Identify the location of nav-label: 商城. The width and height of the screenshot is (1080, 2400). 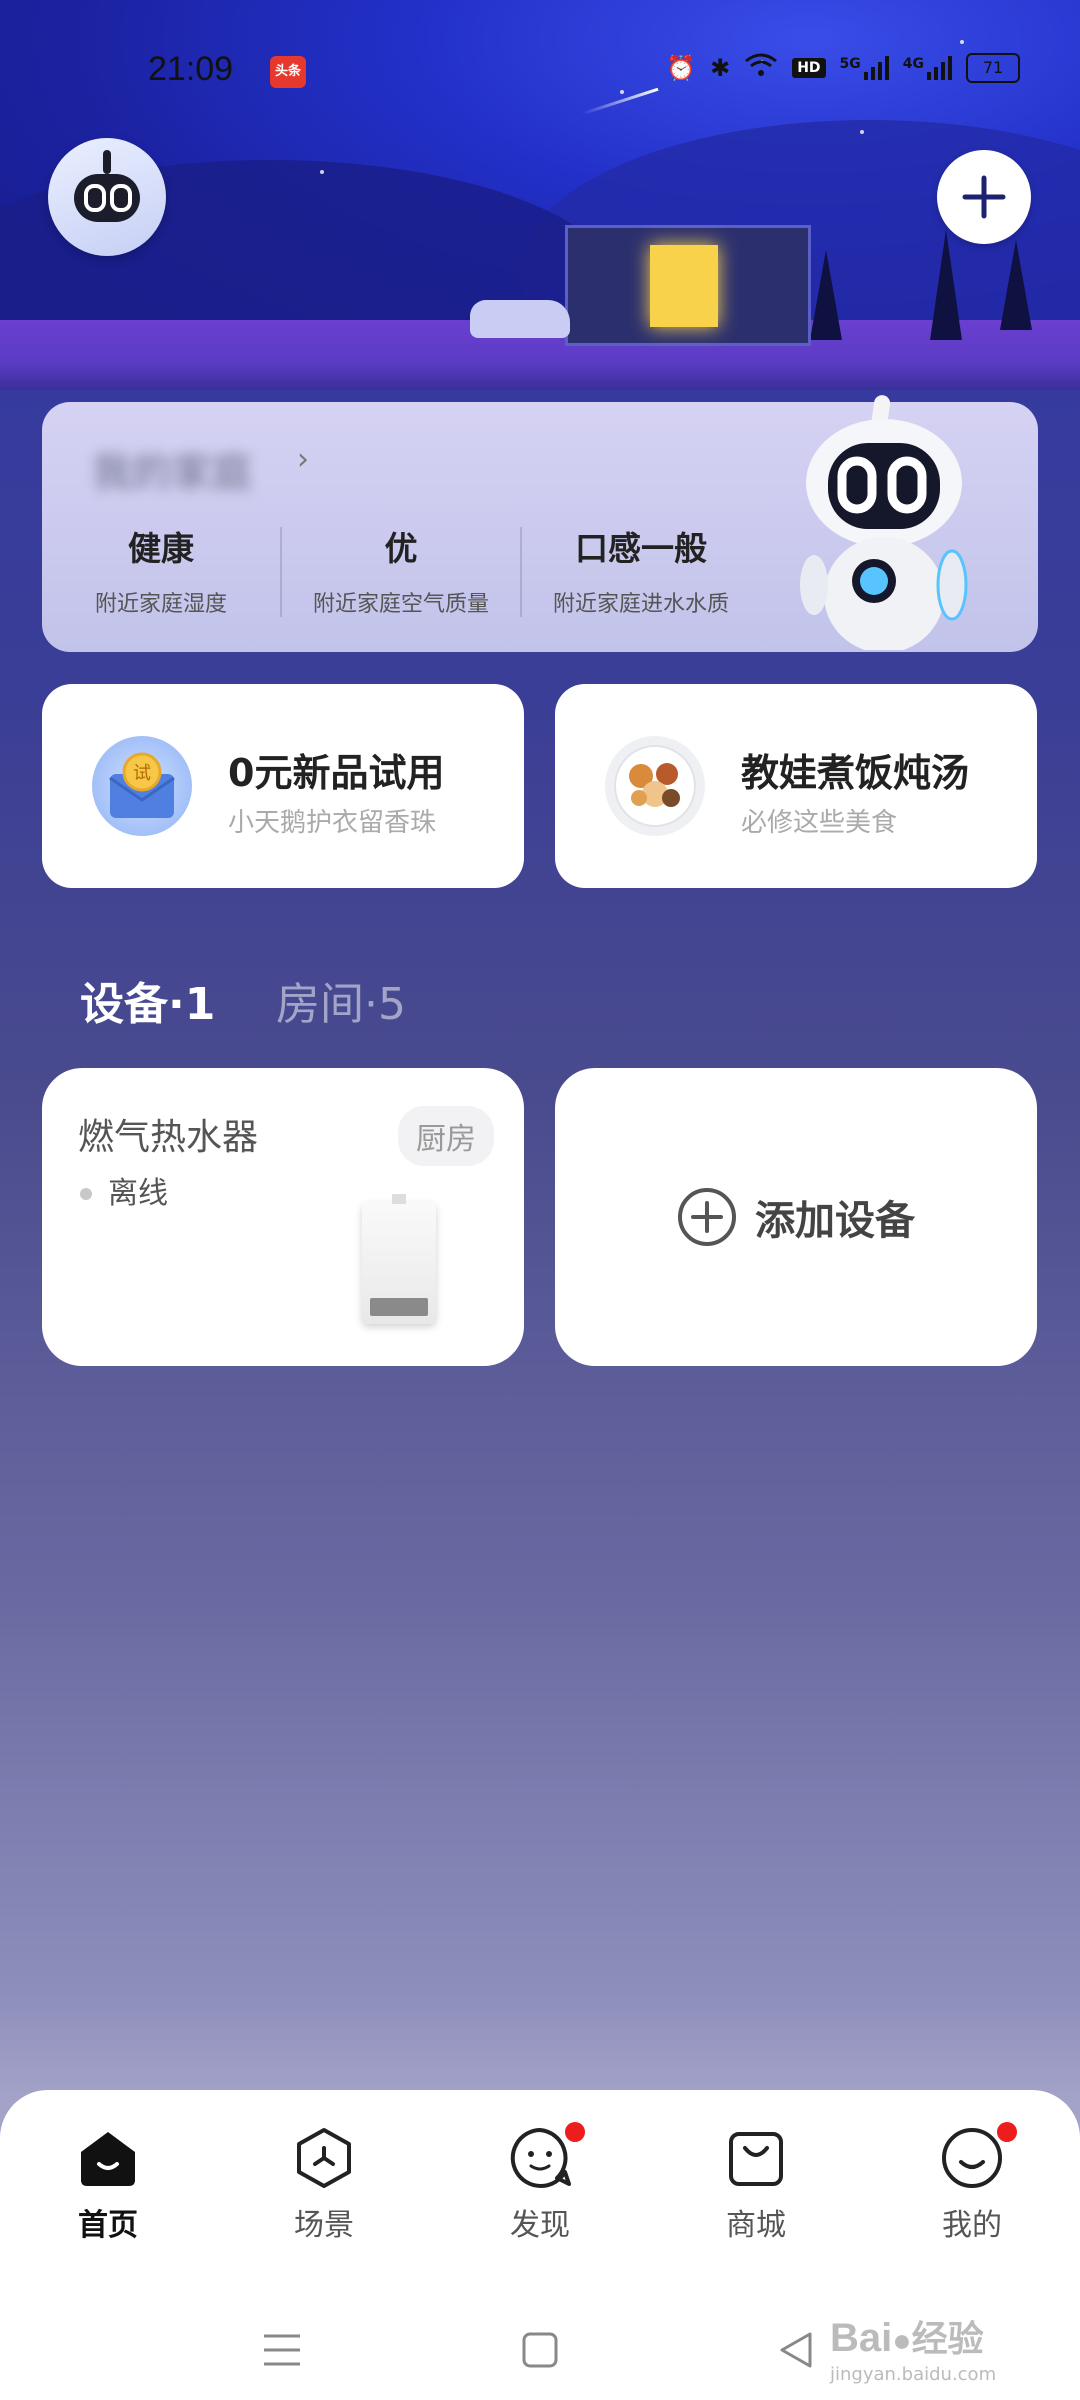
(756, 2225).